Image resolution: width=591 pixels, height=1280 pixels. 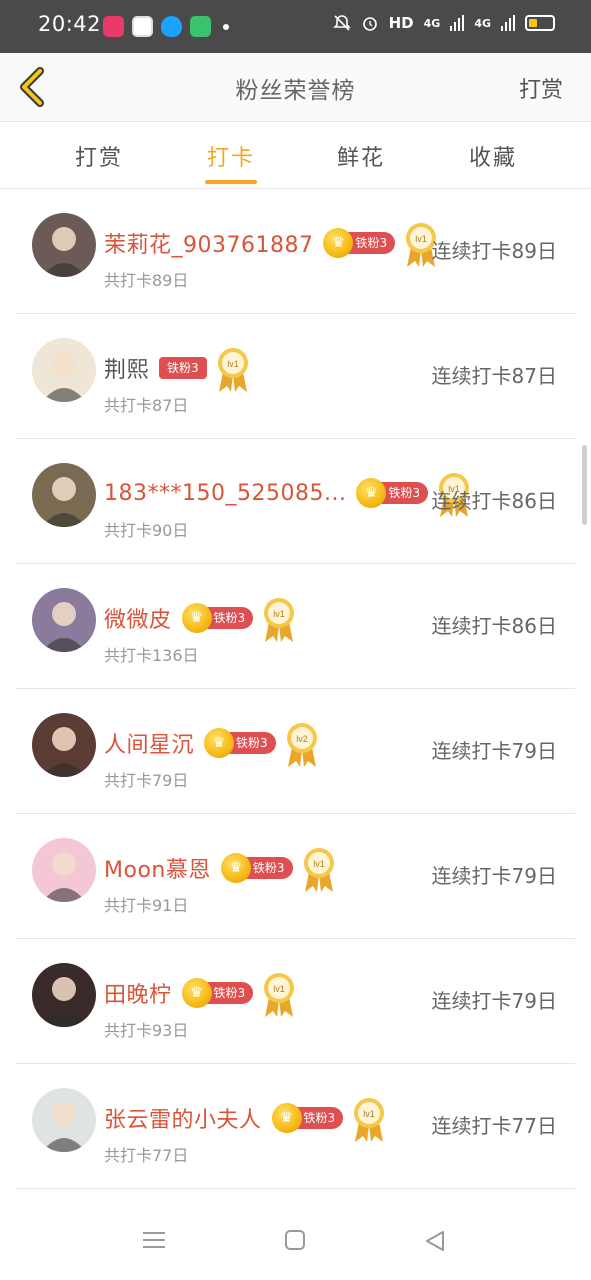 I want to click on home-square-icon, so click(x=295, y=1240).